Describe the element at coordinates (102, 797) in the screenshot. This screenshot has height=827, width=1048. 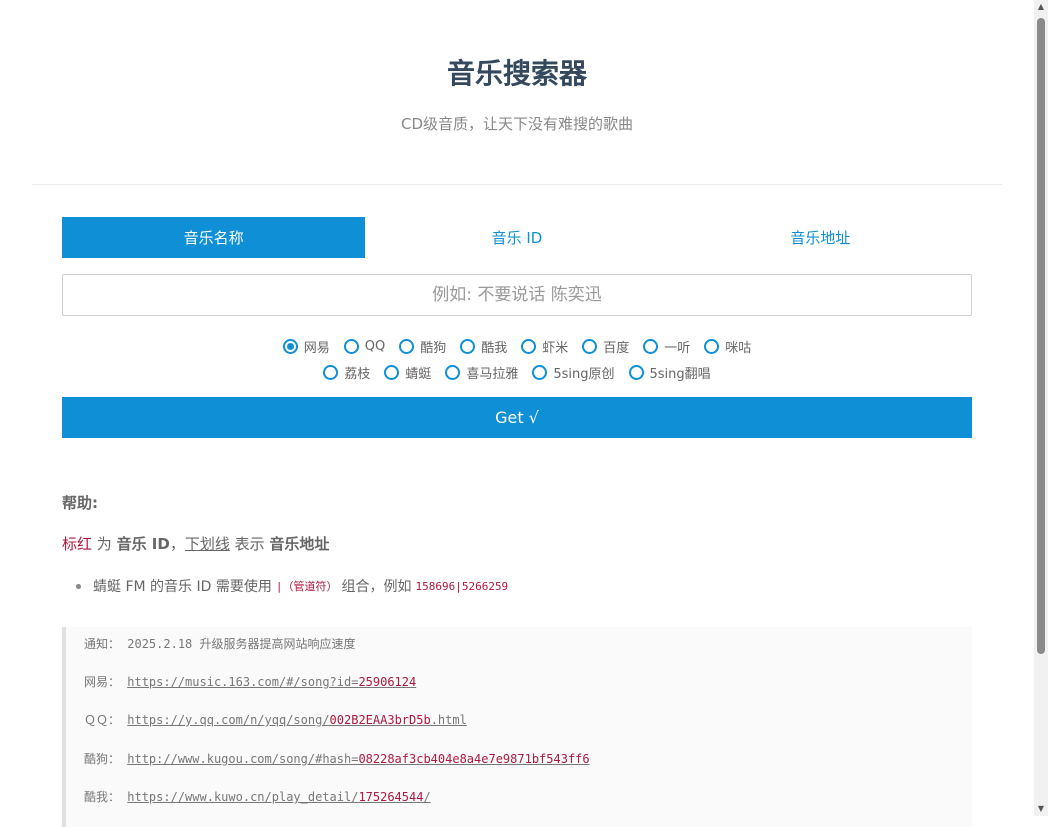
I see `example-label: 酷我：` at that location.